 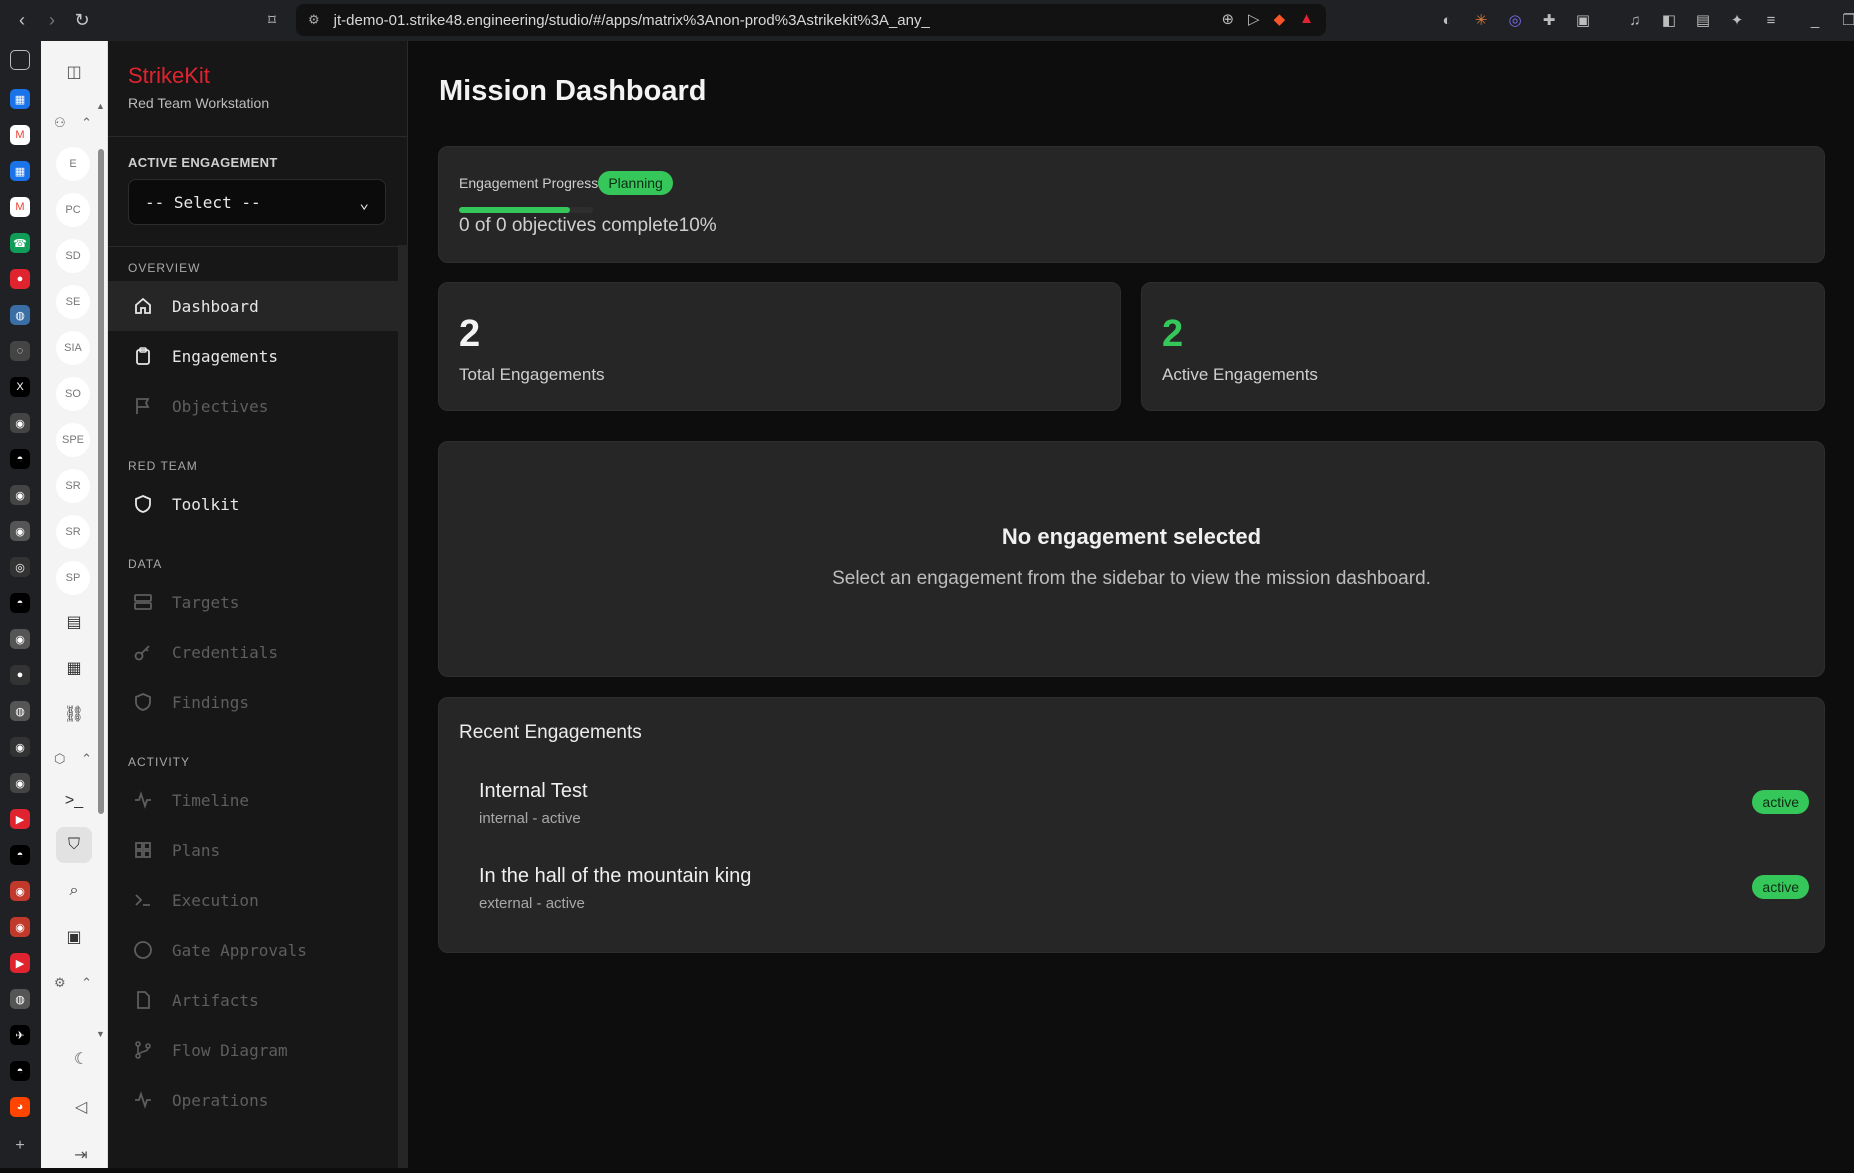 What do you see at coordinates (20, 387) in the screenshot?
I see `x-icon: X` at bounding box center [20, 387].